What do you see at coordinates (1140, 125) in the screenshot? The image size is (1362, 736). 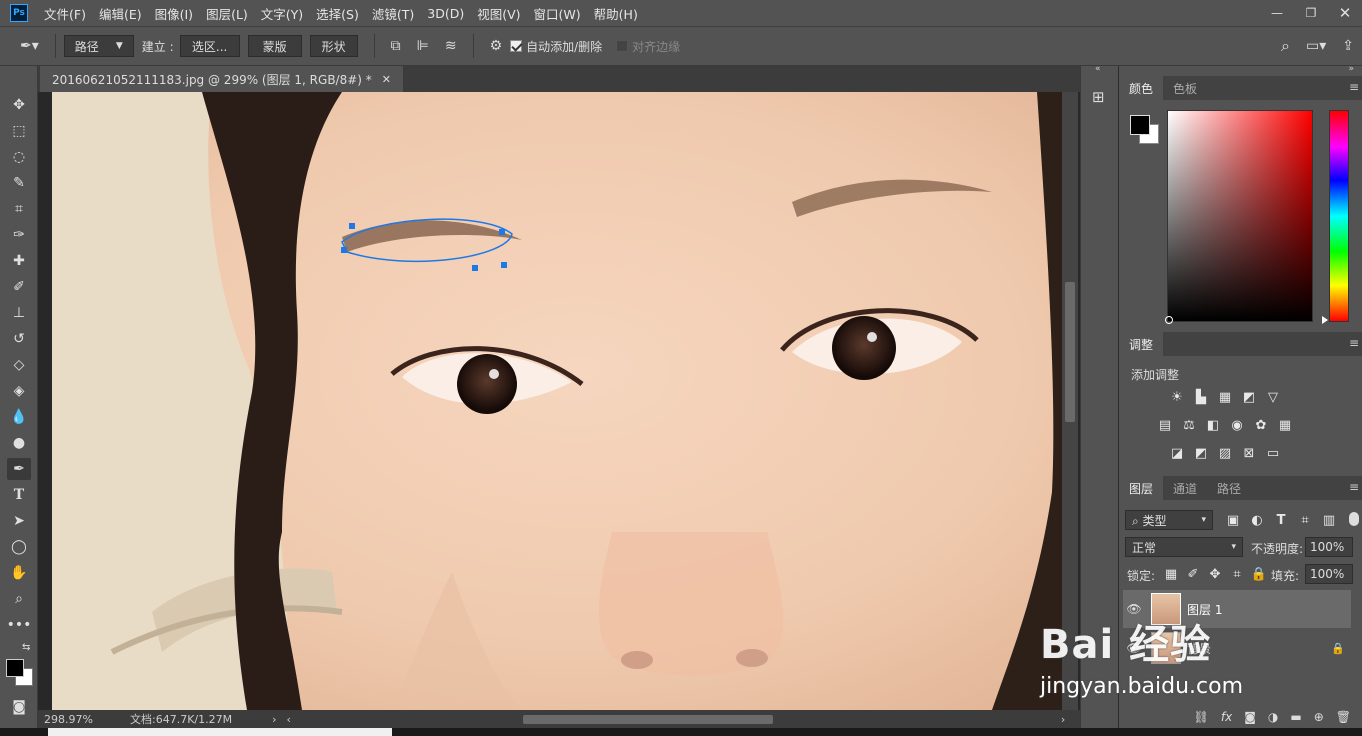 I see `panel-fg-swatch` at bounding box center [1140, 125].